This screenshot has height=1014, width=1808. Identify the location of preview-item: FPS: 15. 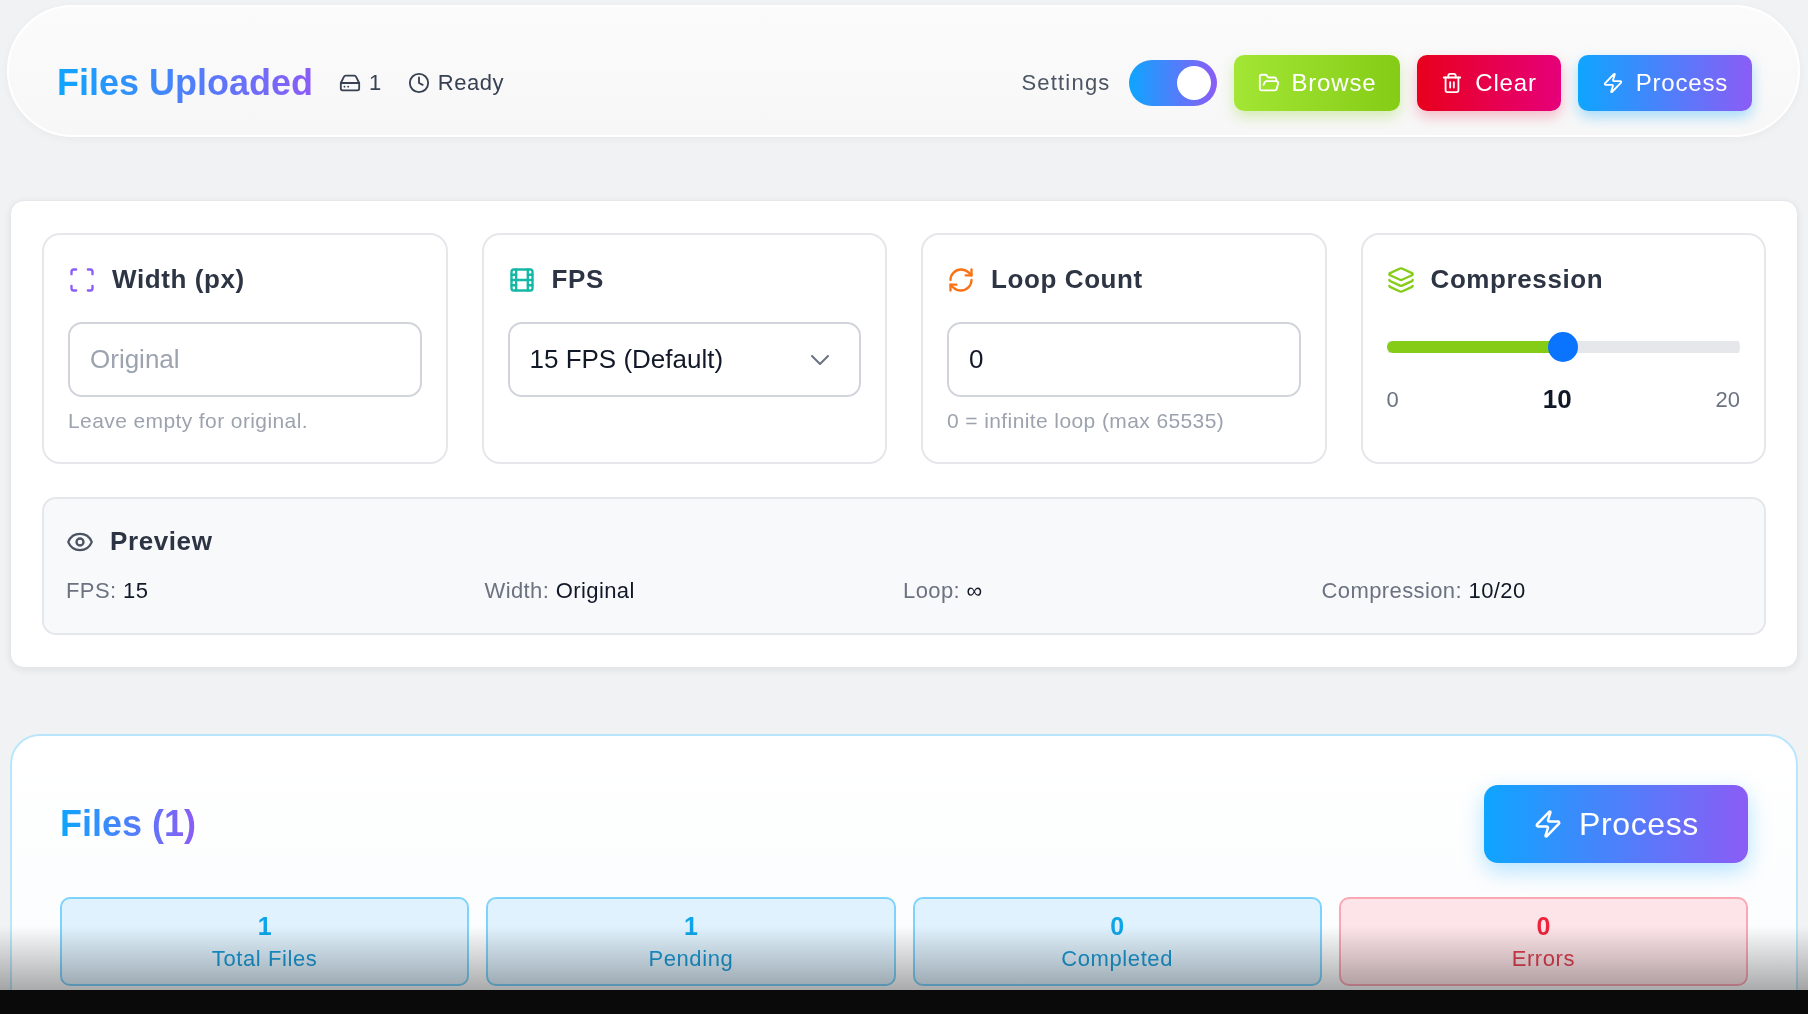
(107, 590).